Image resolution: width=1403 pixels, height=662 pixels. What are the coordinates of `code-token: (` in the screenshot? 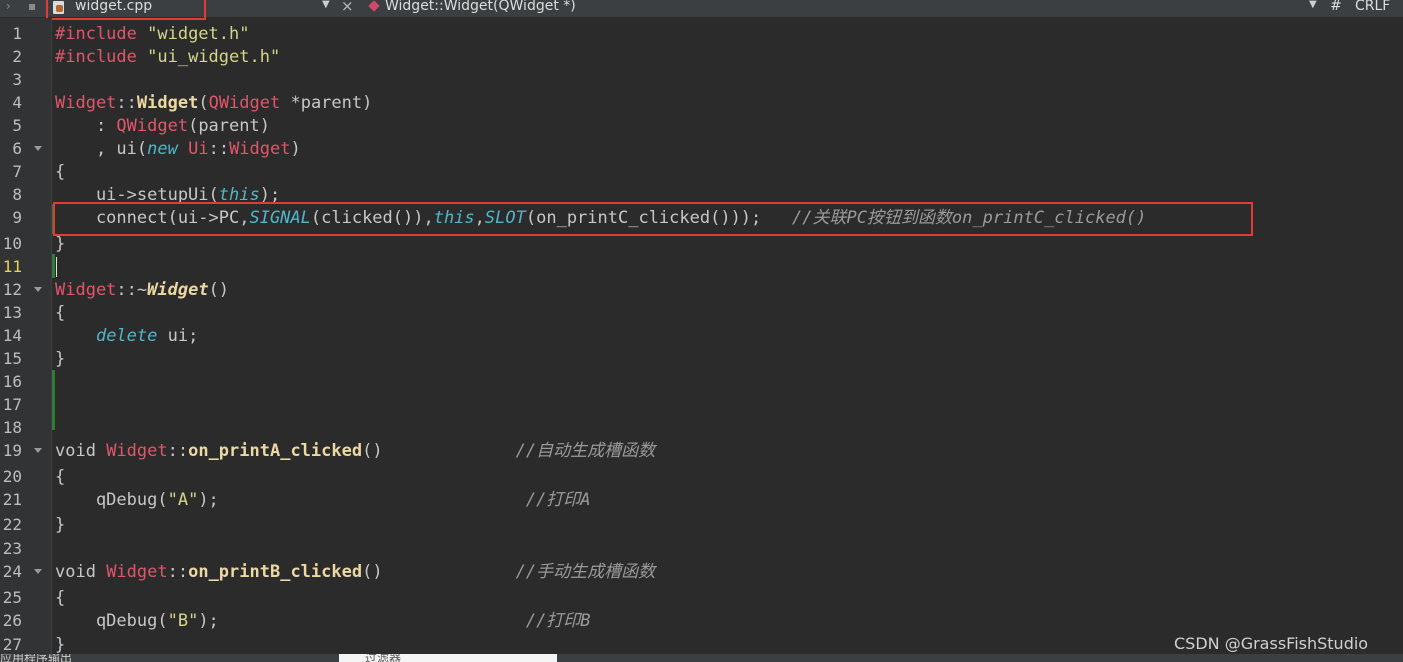 It's located at (203, 103).